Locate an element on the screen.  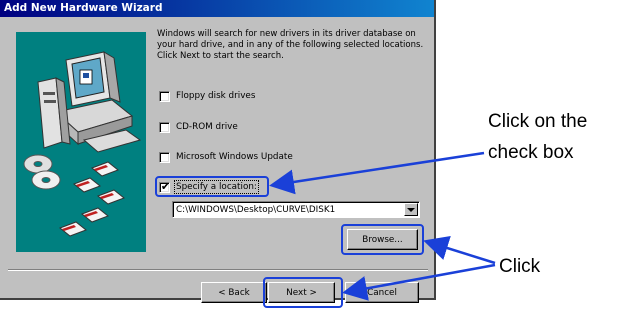
checkbox-callout-line2: check box is located at coordinates (531, 152).